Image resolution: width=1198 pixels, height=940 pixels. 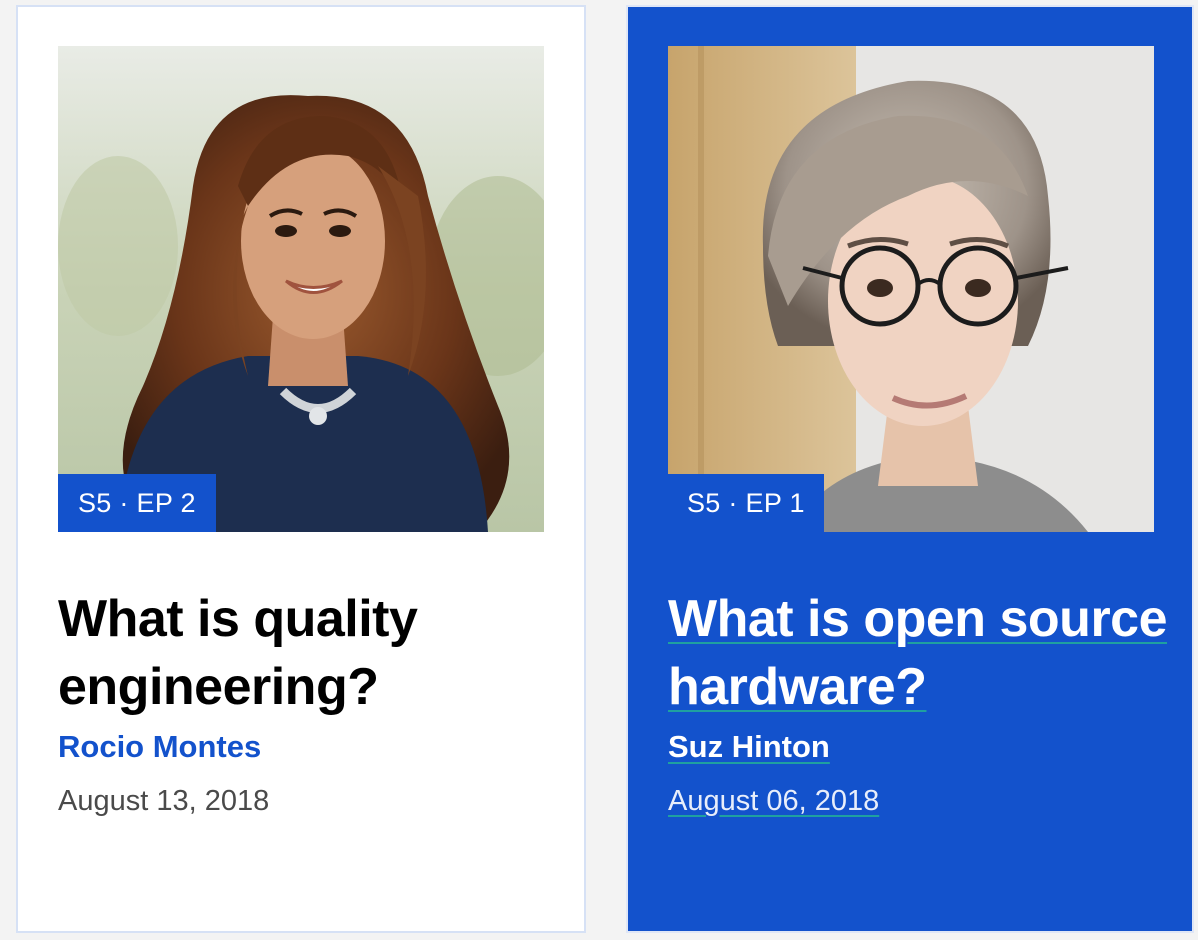 I want to click on episode-title: What is quality engineering?, so click(x=308, y=653).